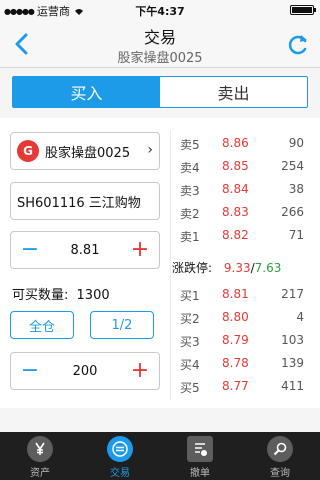 Image resolution: width=320 pixels, height=480 pixels. Describe the element at coordinates (160, 58) in the screenshot. I see `page-subtitle: 股家操盘0025` at that location.